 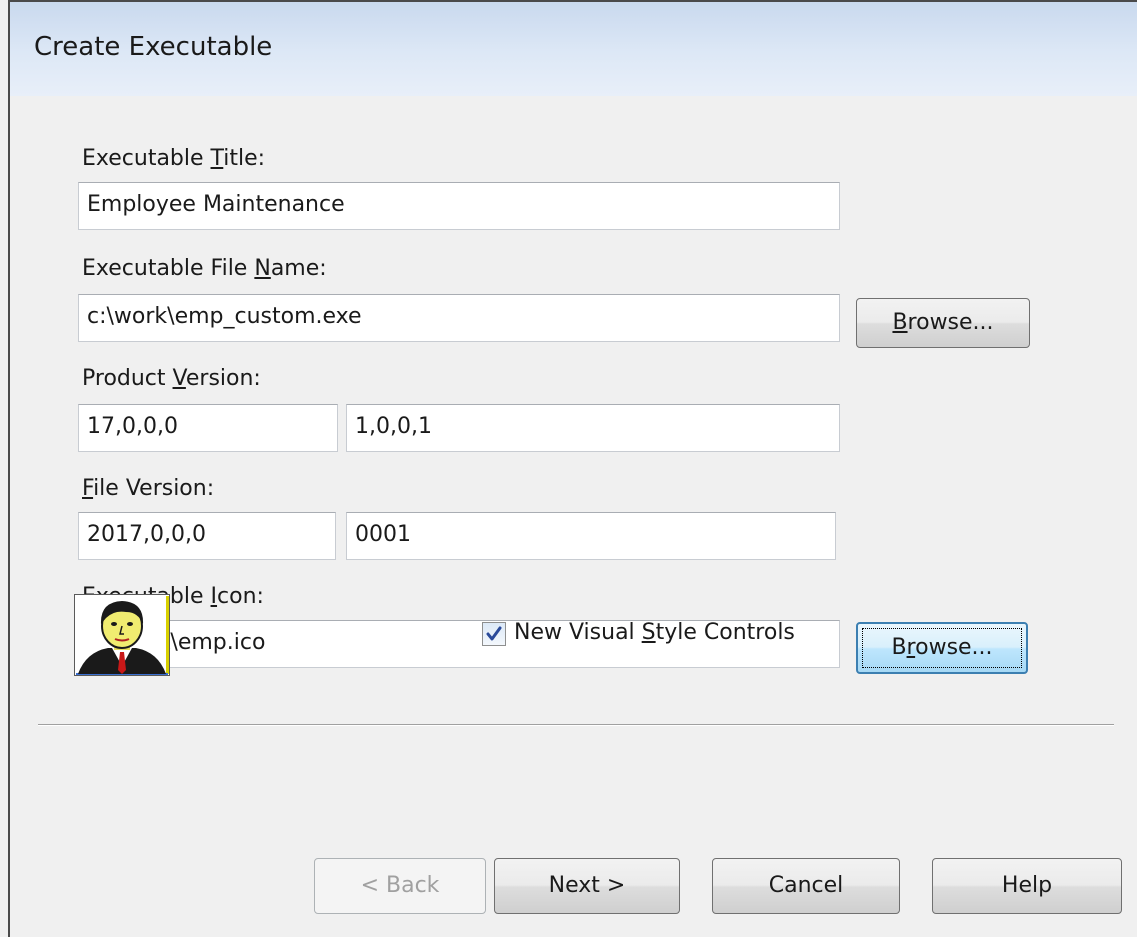 What do you see at coordinates (122, 635) in the screenshot?
I see `person-icon` at bounding box center [122, 635].